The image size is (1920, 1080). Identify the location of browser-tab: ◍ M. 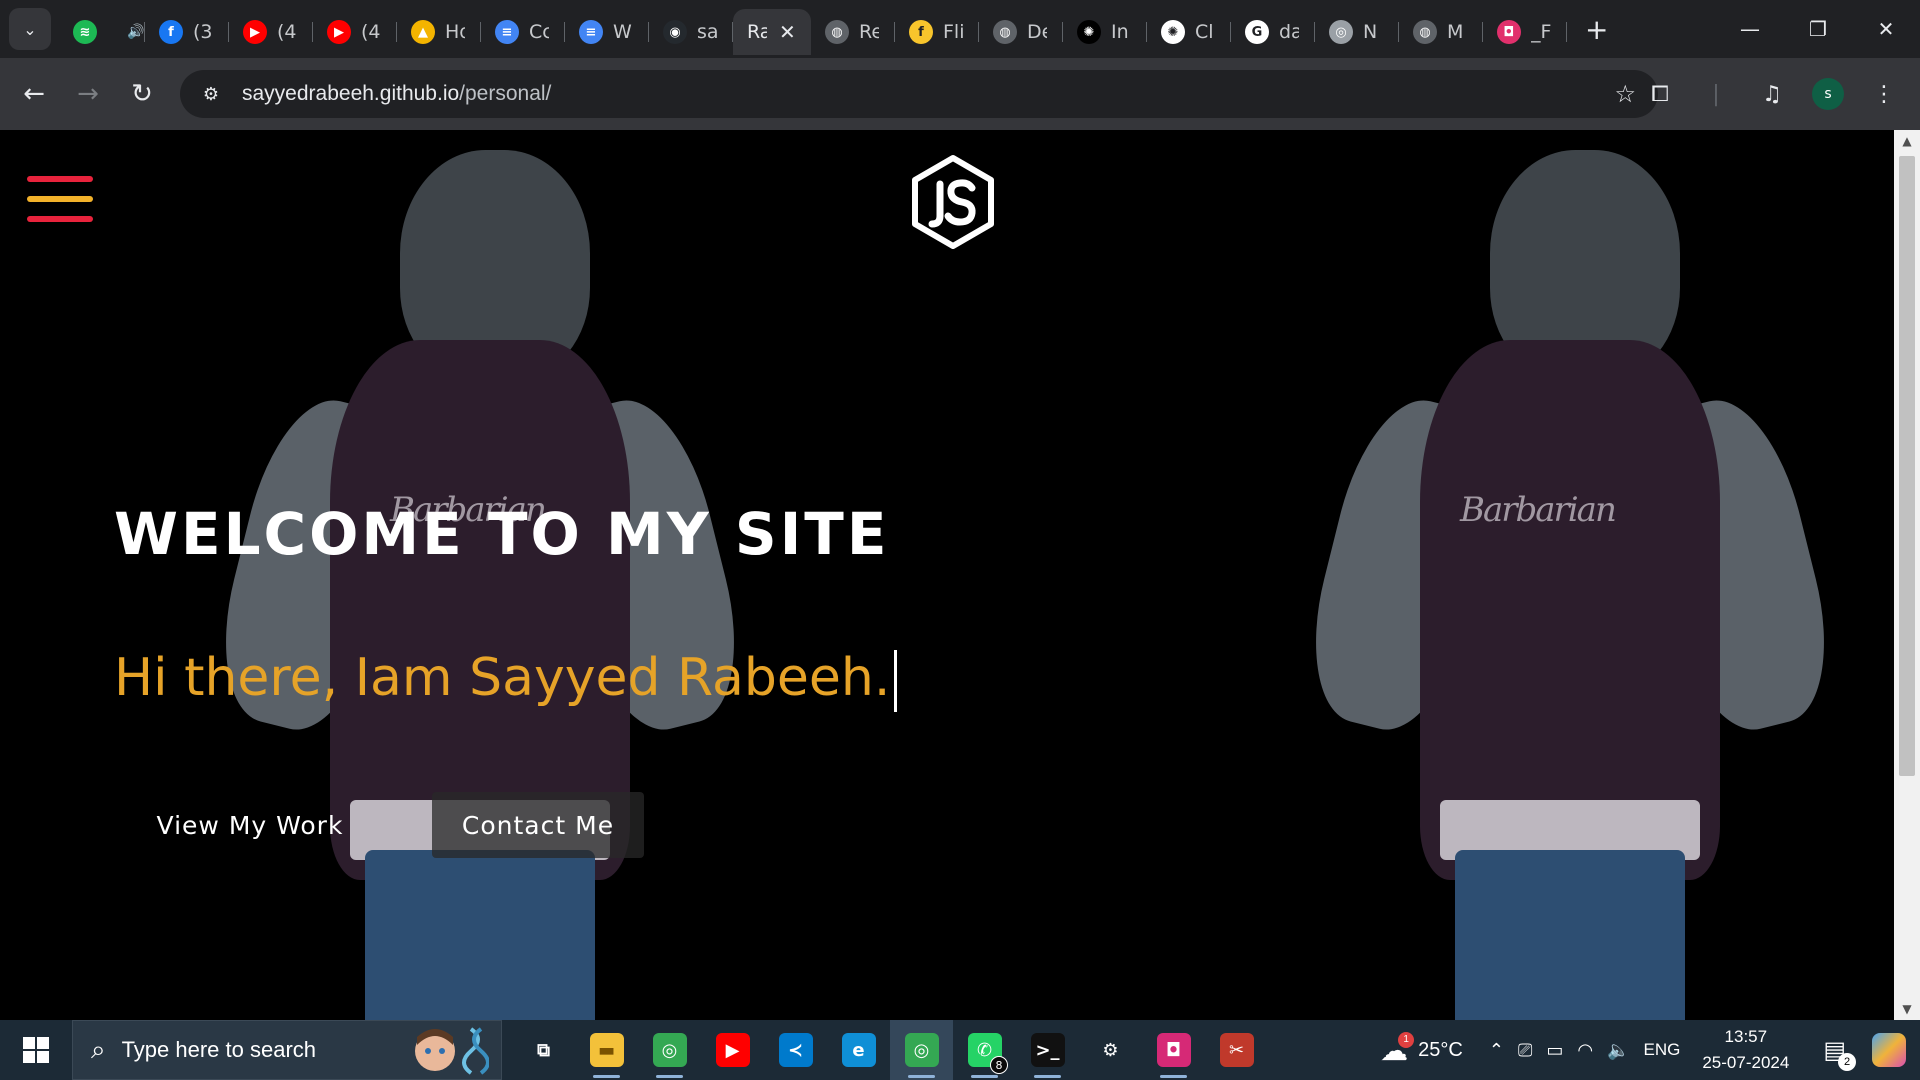
(1441, 32).